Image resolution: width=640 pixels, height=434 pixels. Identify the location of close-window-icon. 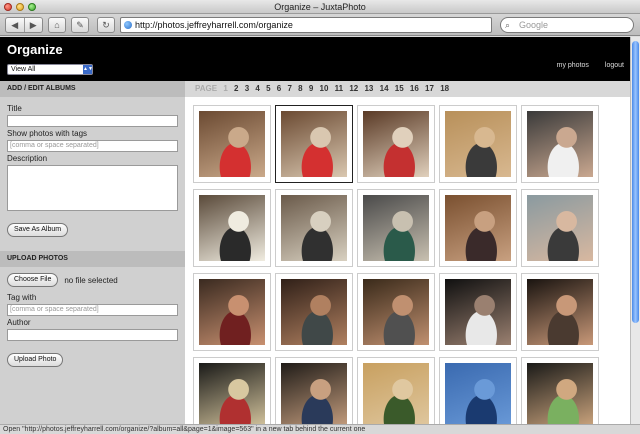
(8, 7).